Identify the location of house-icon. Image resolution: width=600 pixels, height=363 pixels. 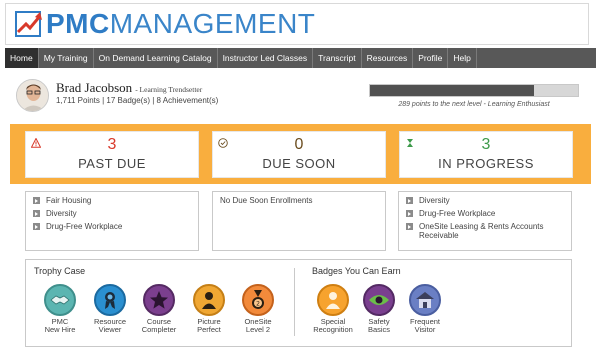
(425, 300).